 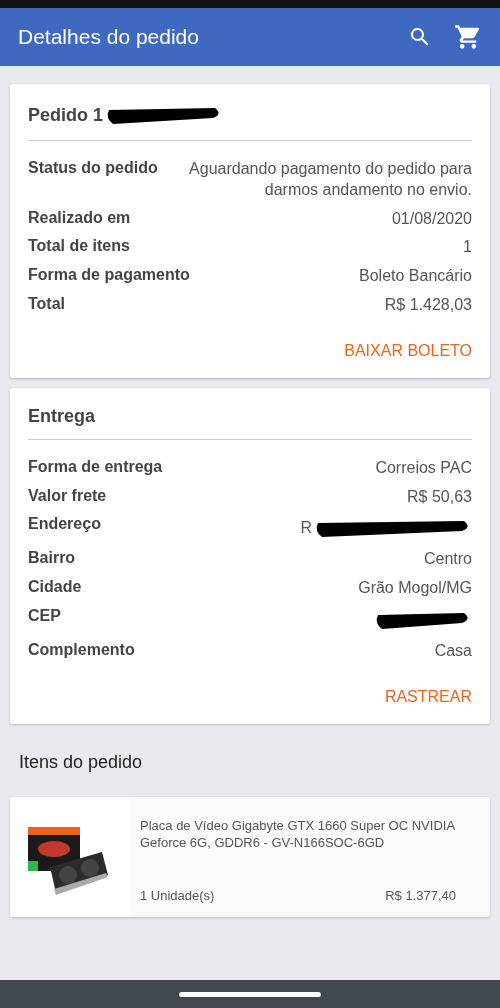 What do you see at coordinates (44, 616) in the screenshot?
I see `field-label: CEP` at bounding box center [44, 616].